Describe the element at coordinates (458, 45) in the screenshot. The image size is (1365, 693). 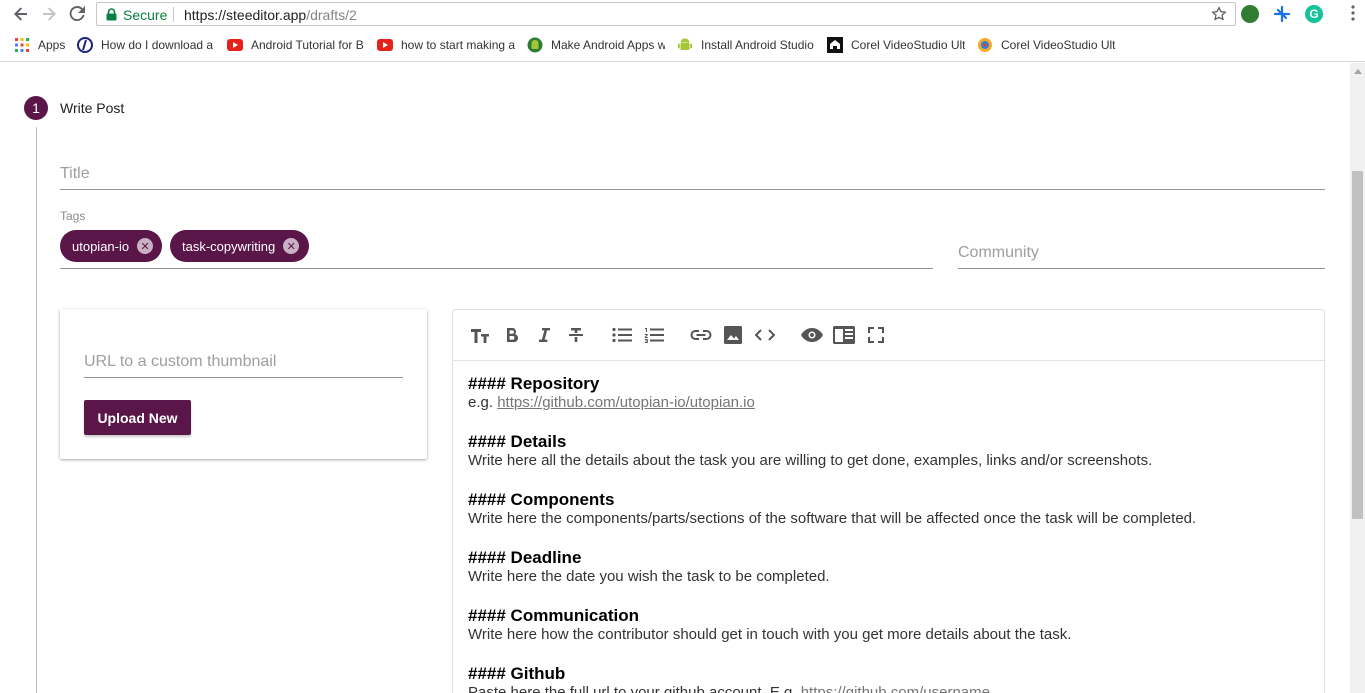
I see `bookmark-label: how to start making a` at that location.